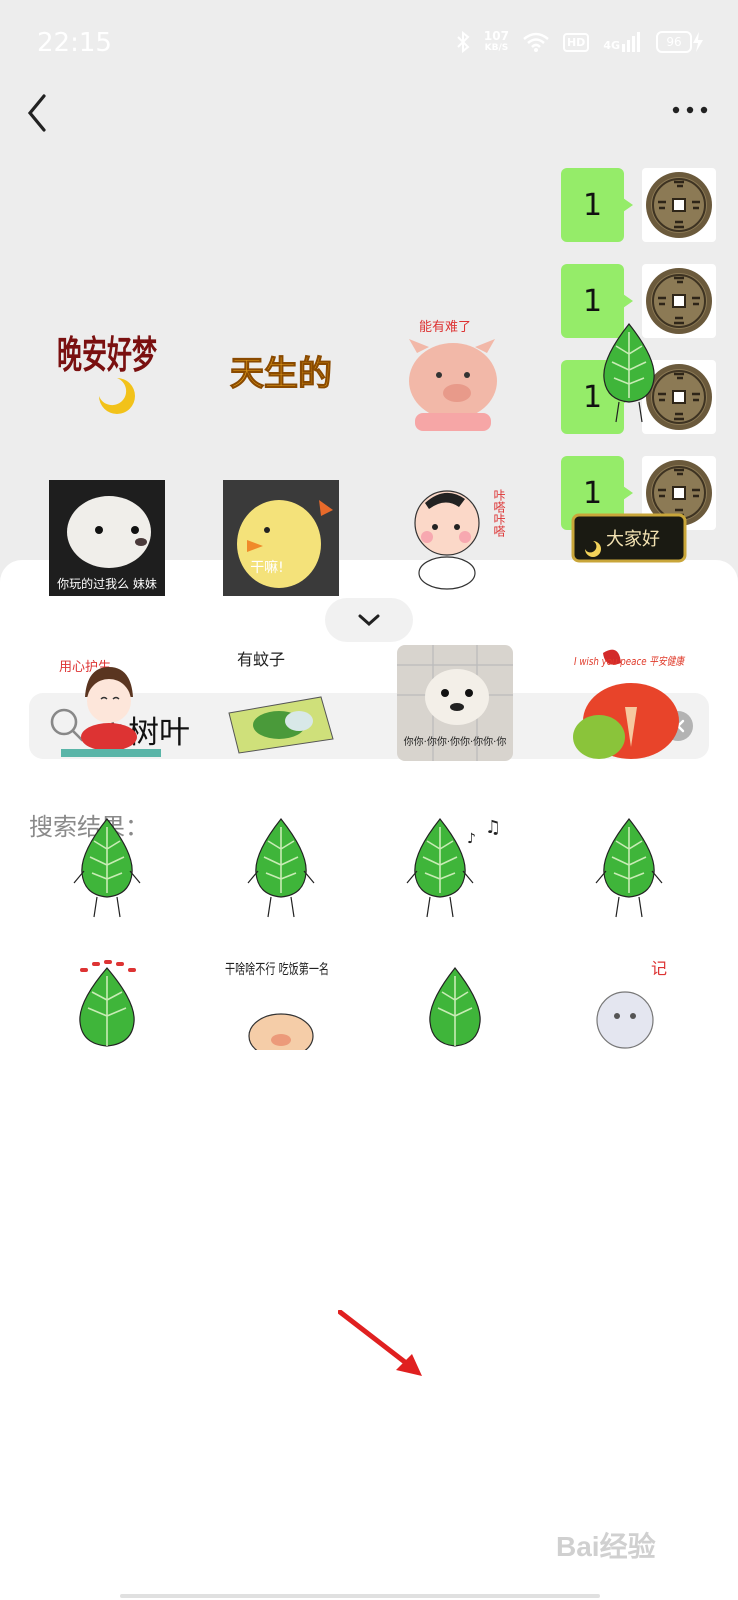  Describe the element at coordinates (277, 969) in the screenshot. I see `svg-text: 干啥啥不行 吃饭第一名` at that location.